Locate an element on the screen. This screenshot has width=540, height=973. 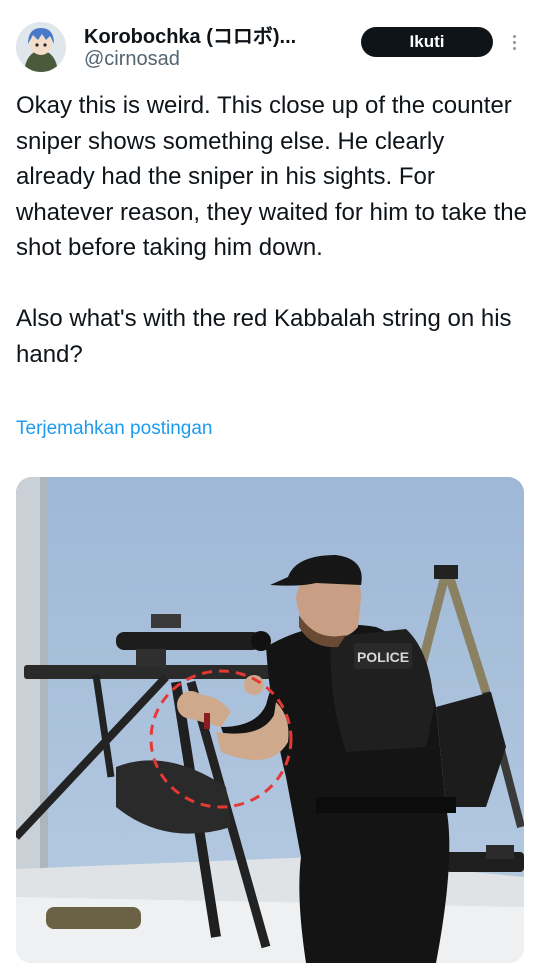
avatar is located at coordinates (41, 47).